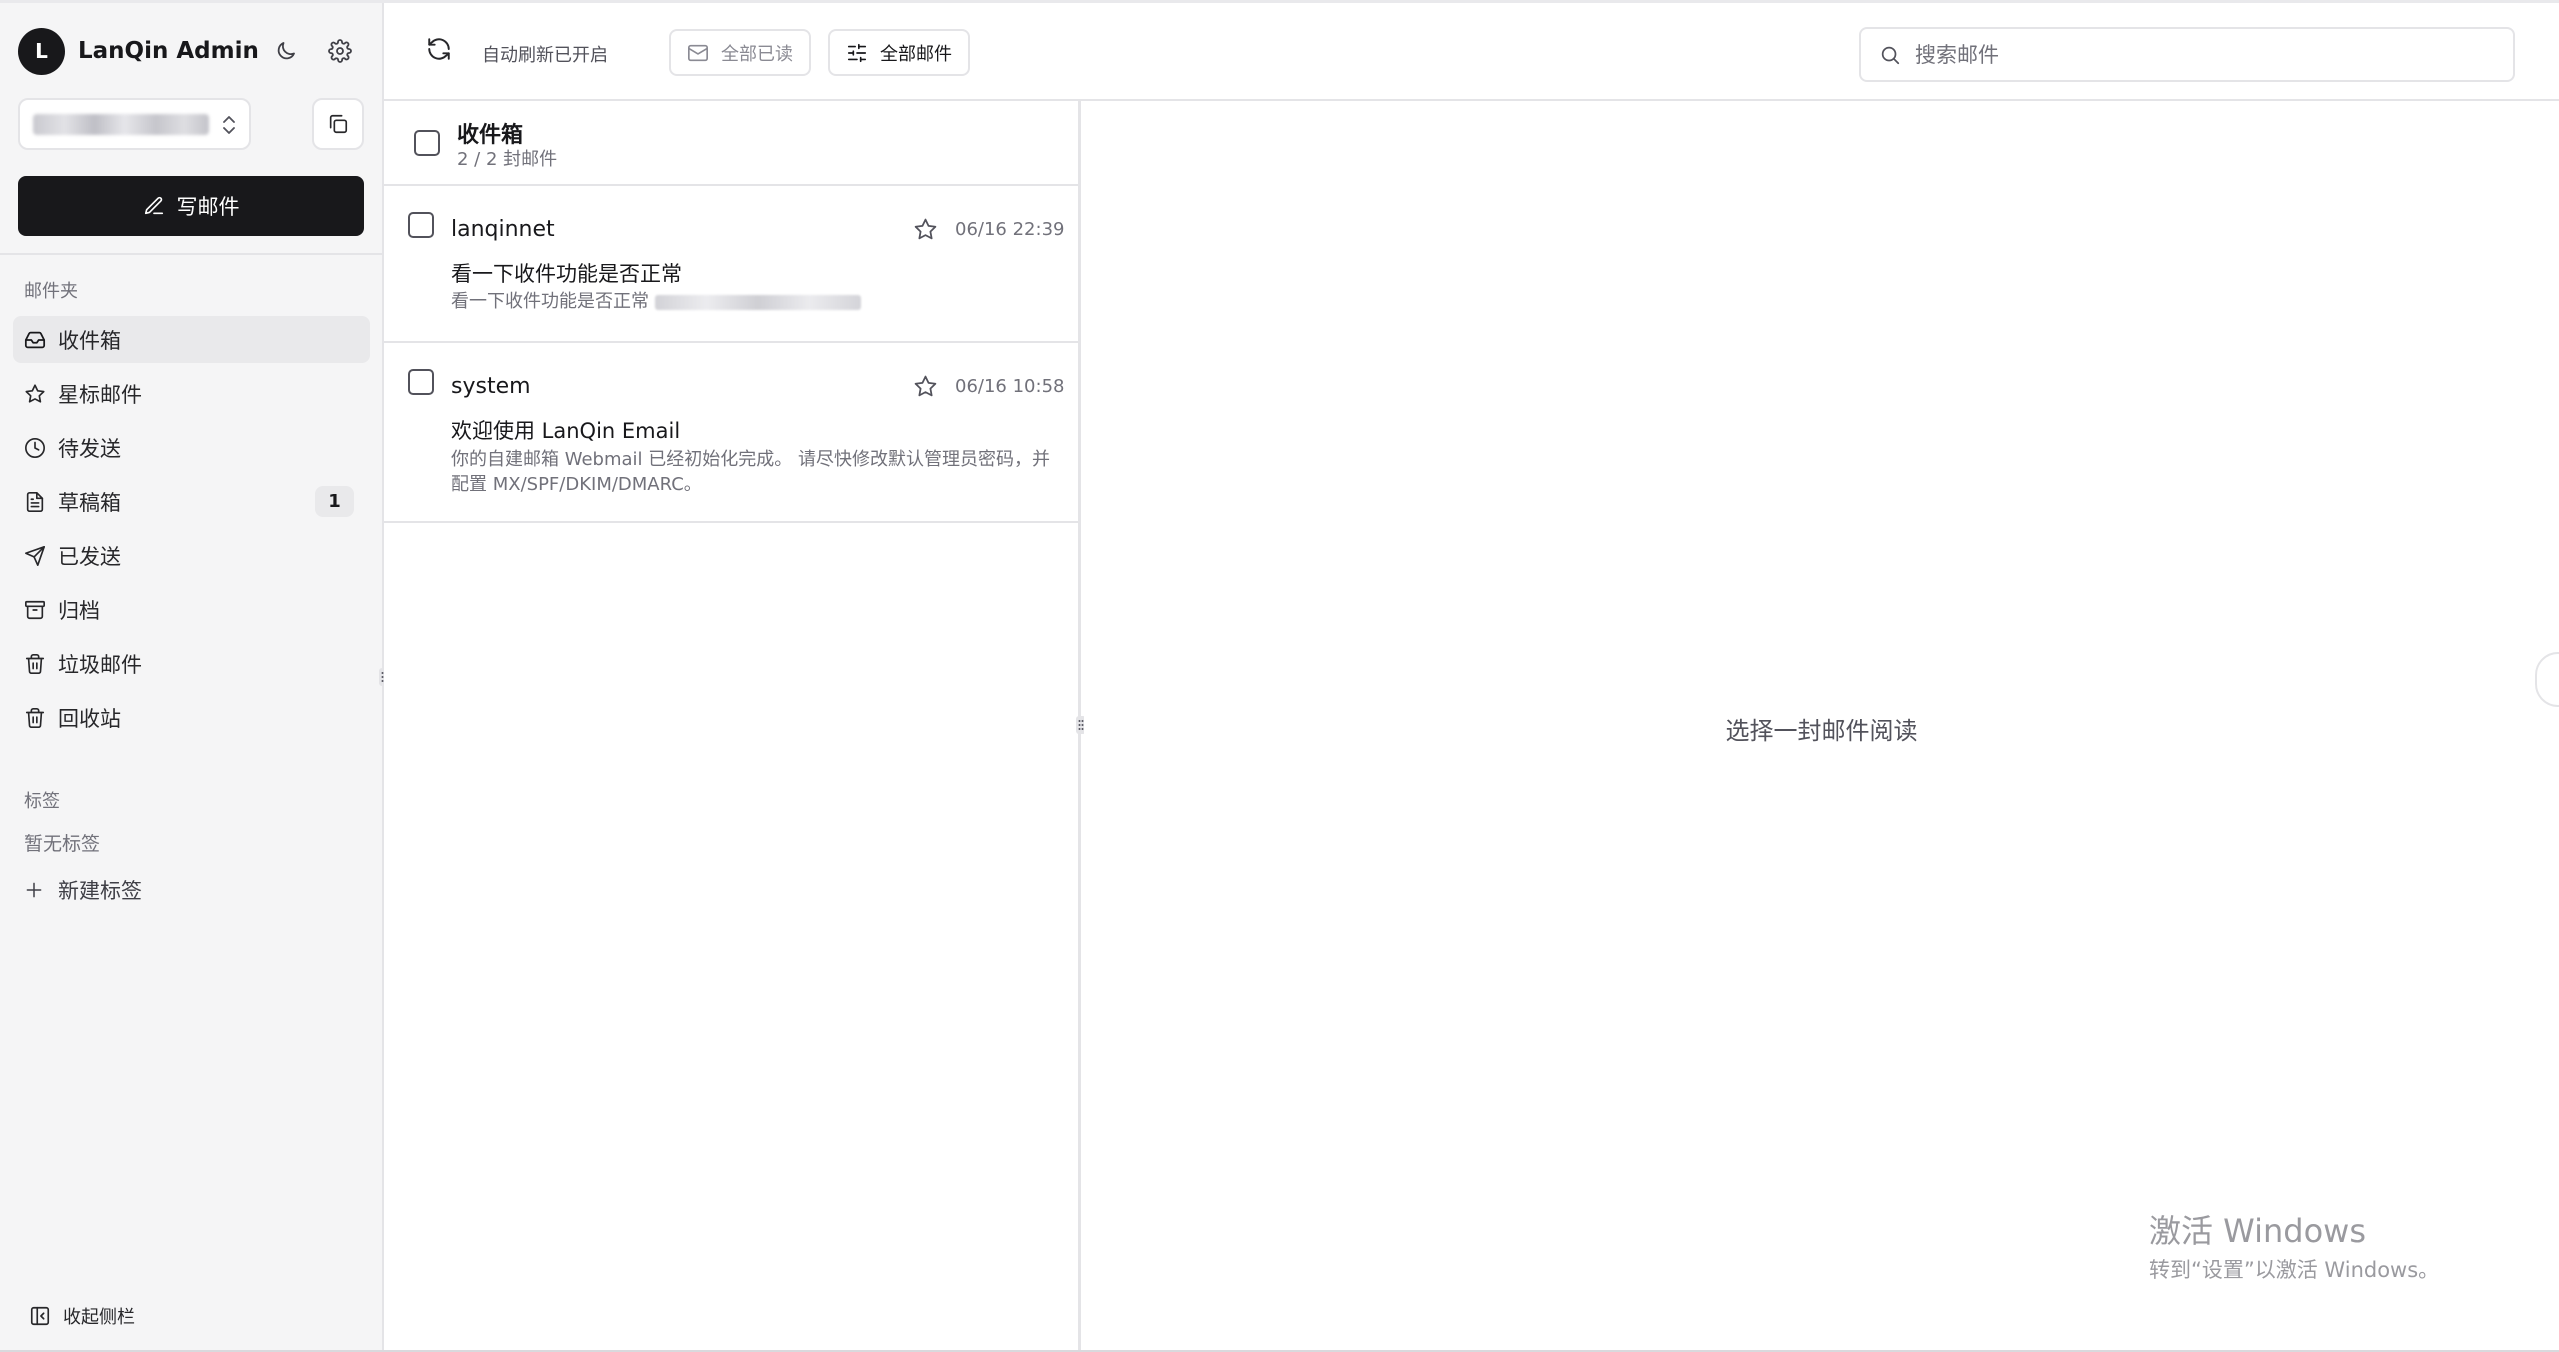 The height and width of the screenshot is (1352, 2559). I want to click on copy-address-button, so click(338, 124).